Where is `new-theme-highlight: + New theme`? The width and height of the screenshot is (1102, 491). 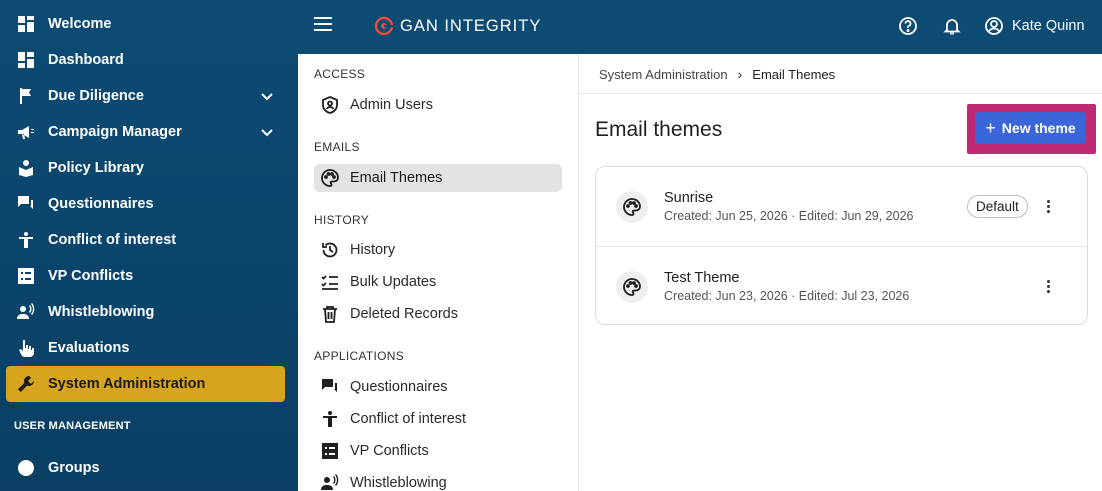
new-theme-highlight: + New theme is located at coordinates (1031, 129).